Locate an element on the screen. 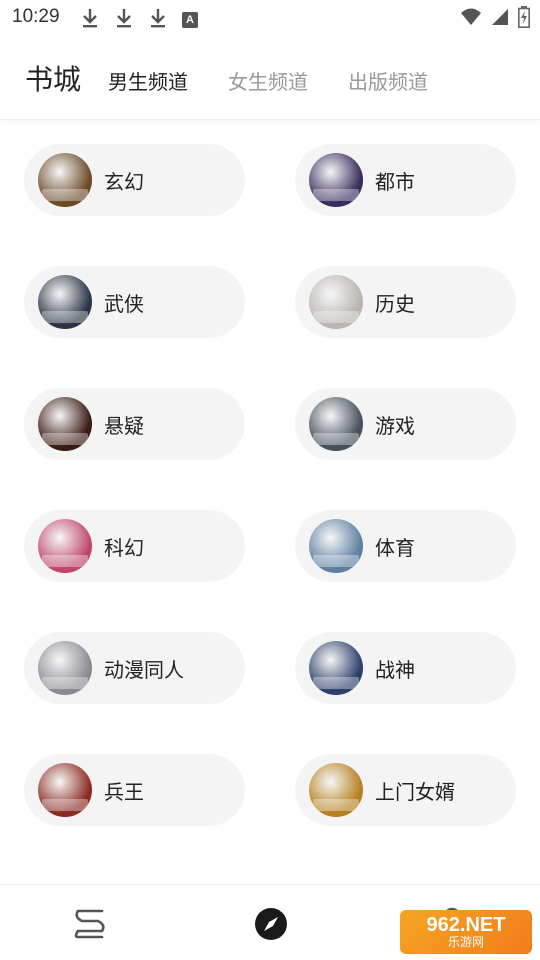  status-bar: 10:29 A is located at coordinates (270, 18).